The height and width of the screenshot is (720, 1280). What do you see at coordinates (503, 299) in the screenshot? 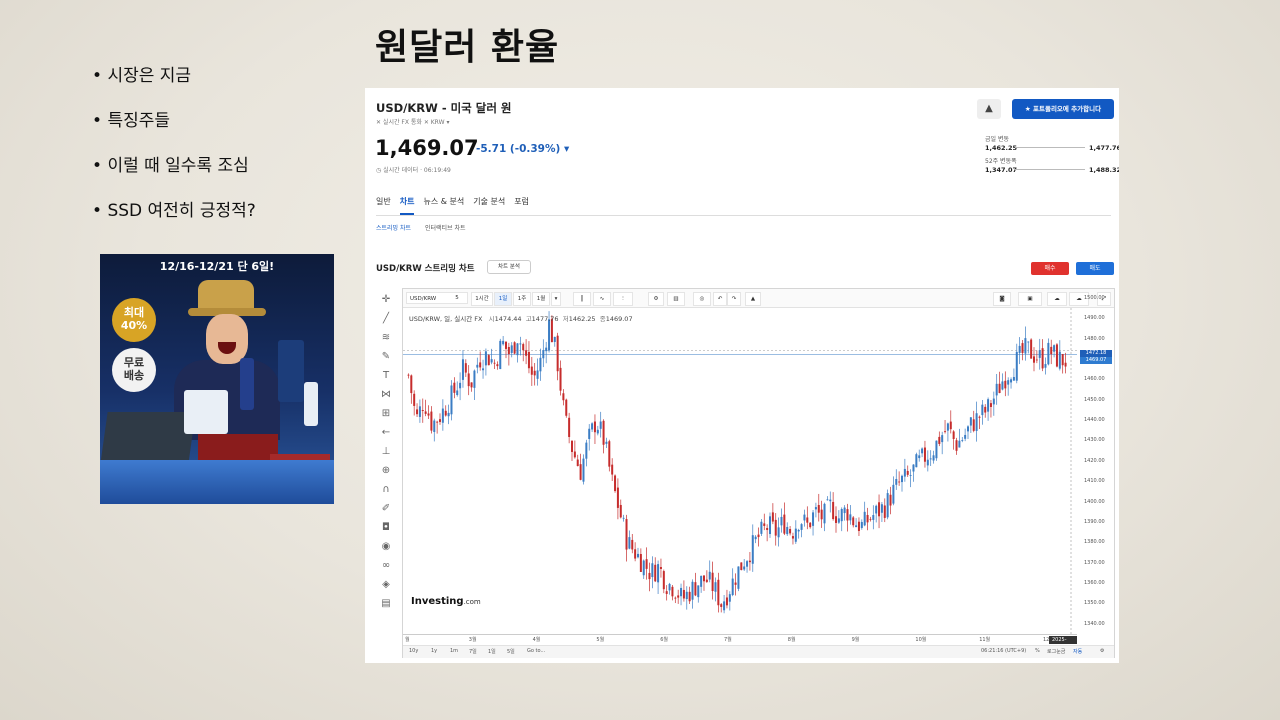
I see `interval-1d: 1일` at bounding box center [503, 299].